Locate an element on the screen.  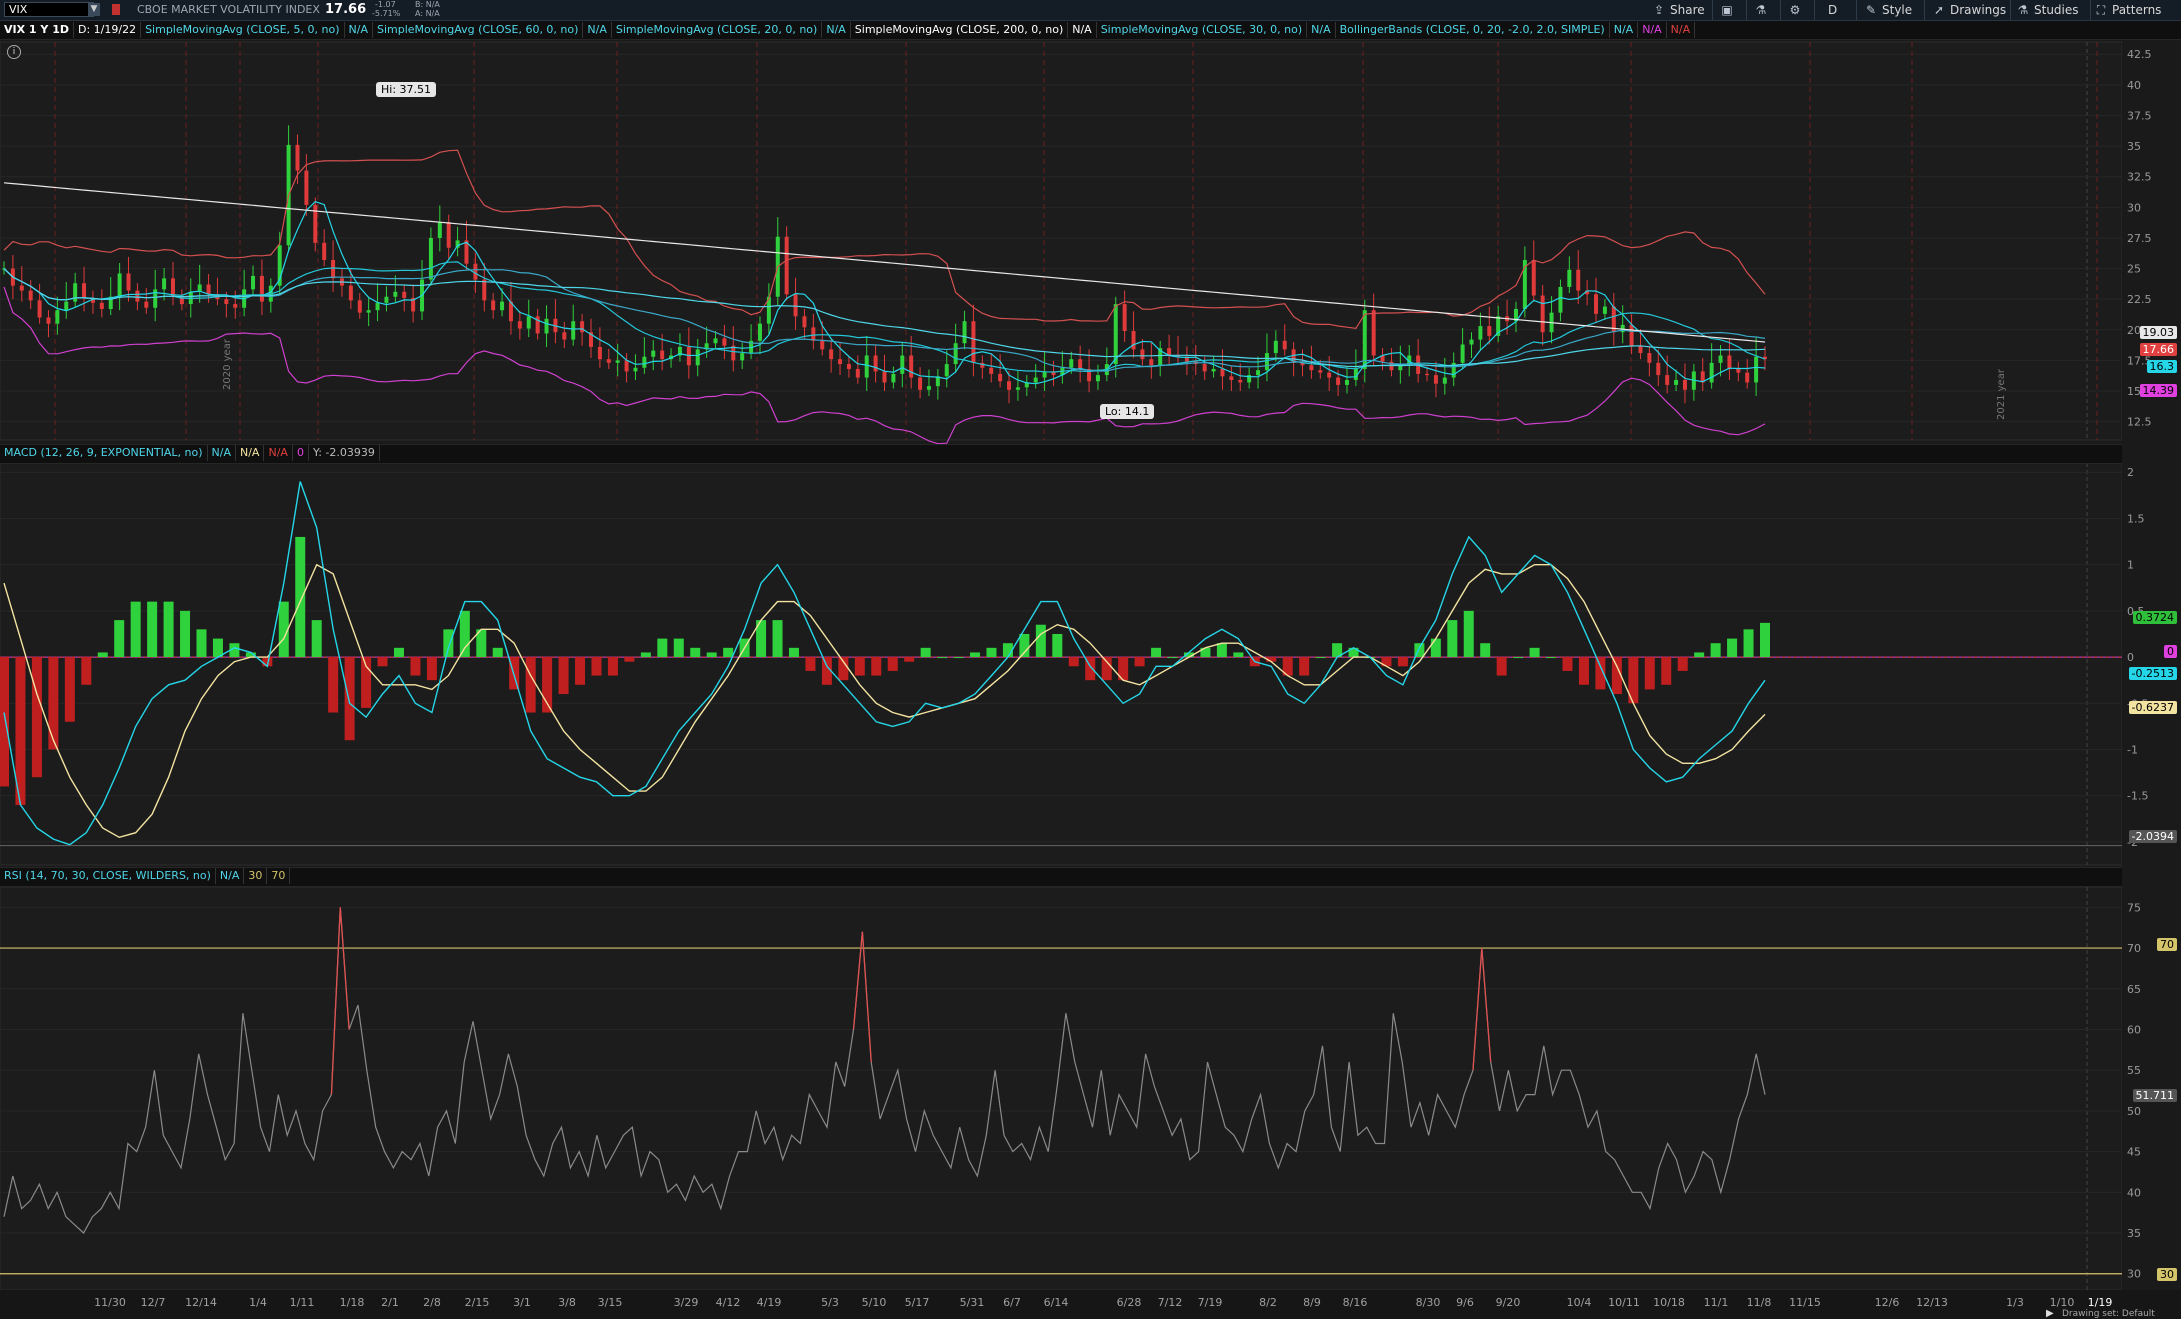
x-axis-label: 4/19 is located at coordinates (769, 1302).